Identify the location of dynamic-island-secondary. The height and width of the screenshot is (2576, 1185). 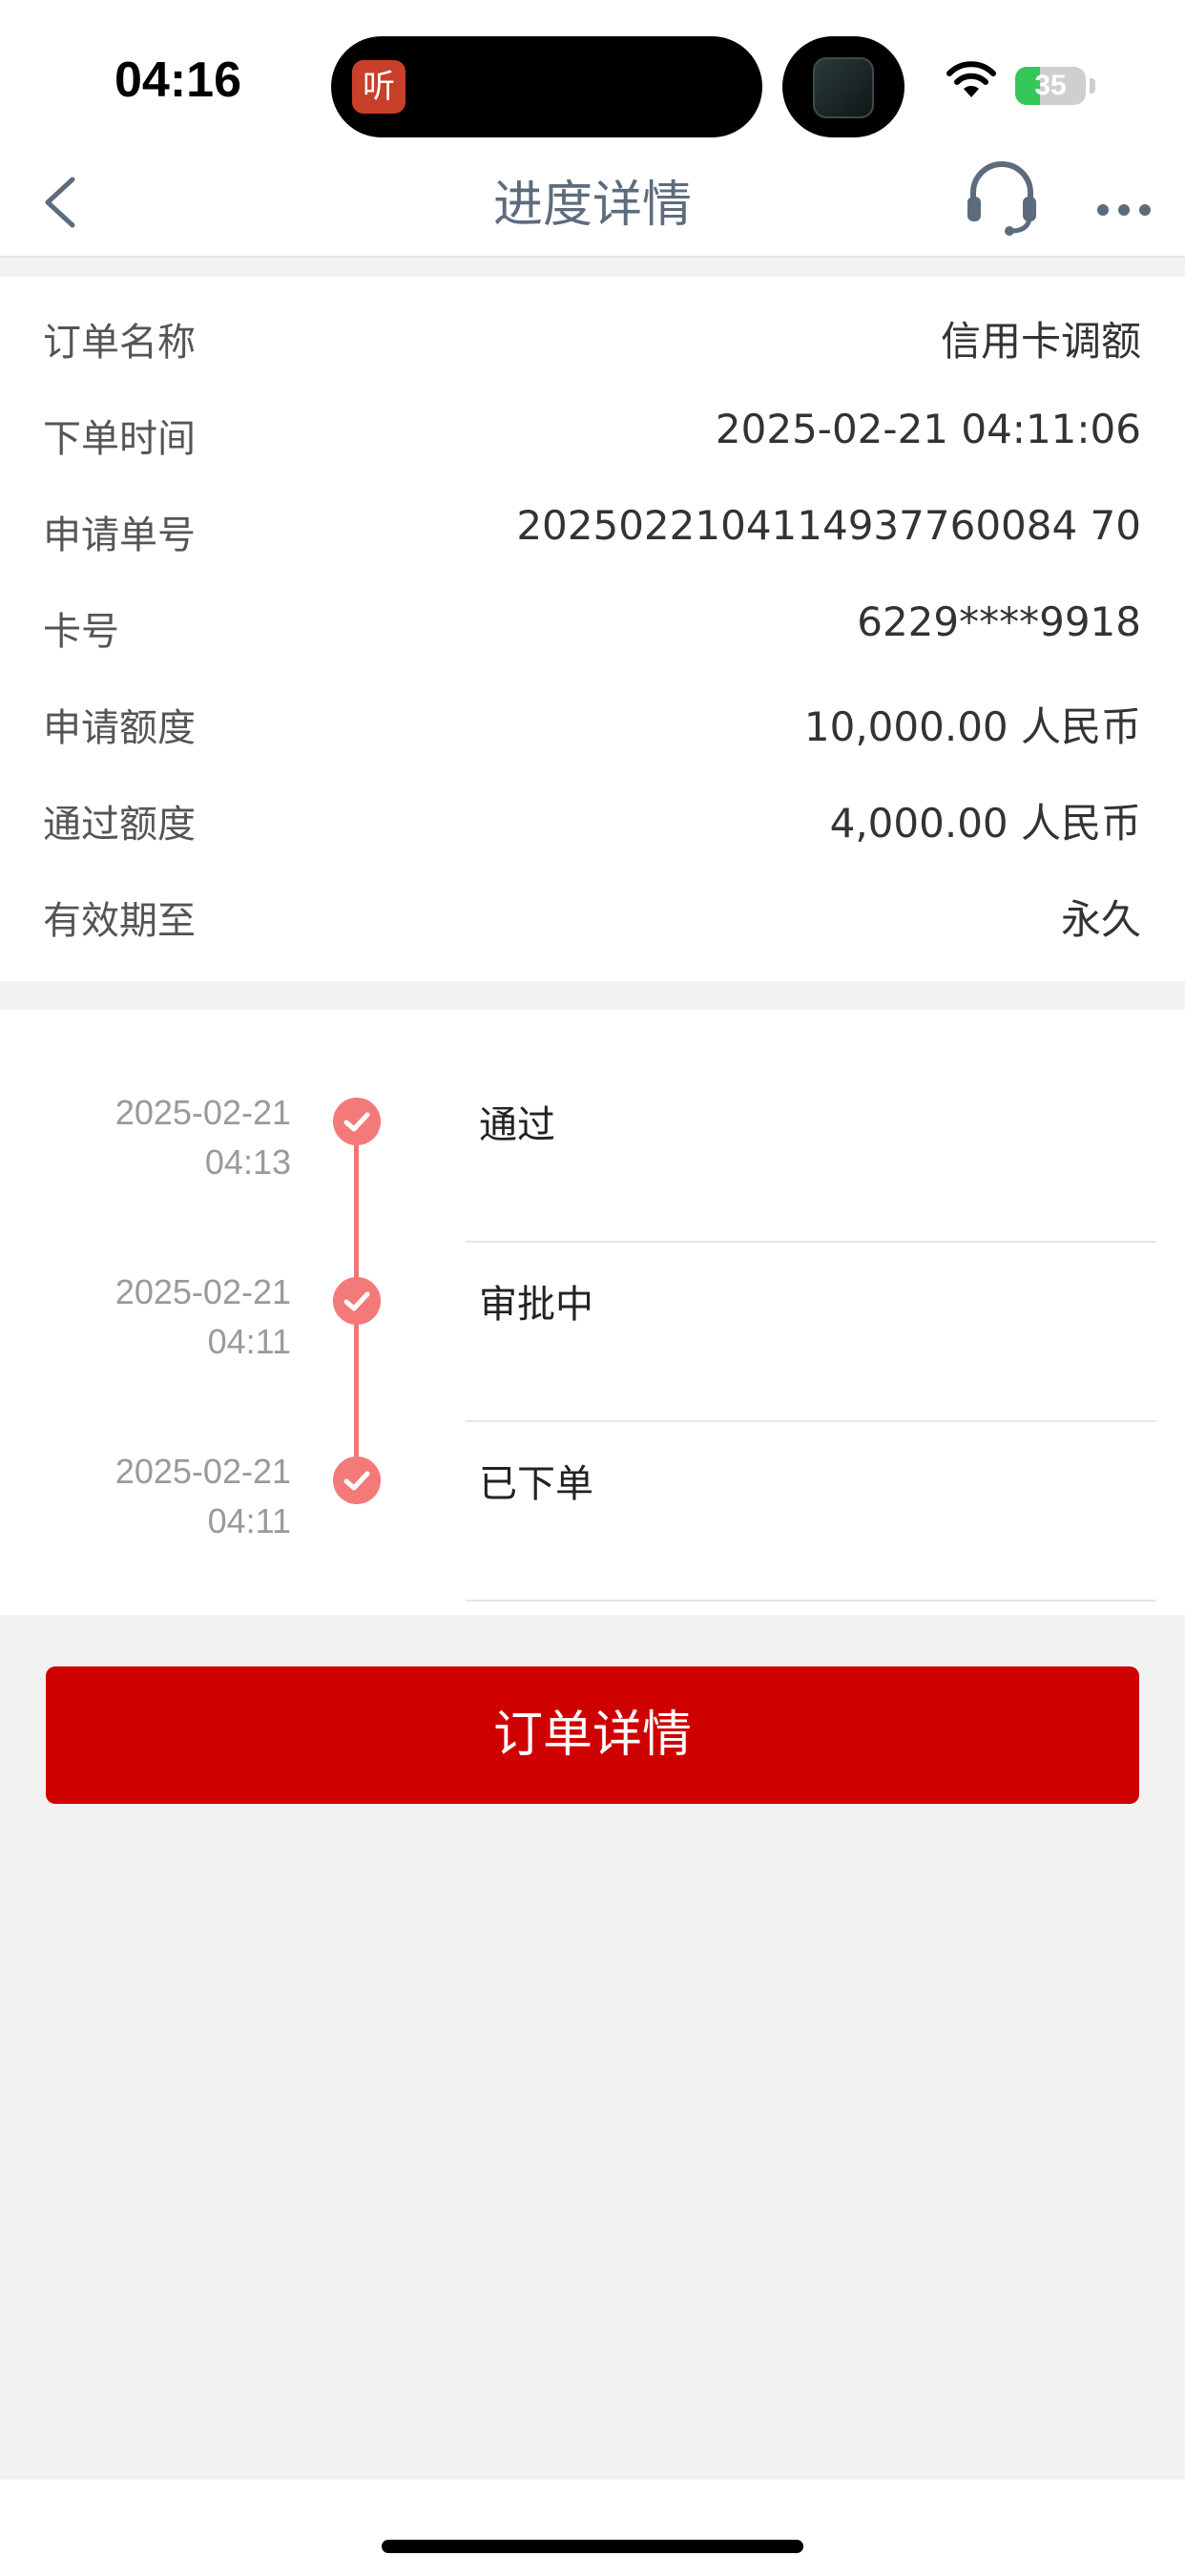
(843, 86).